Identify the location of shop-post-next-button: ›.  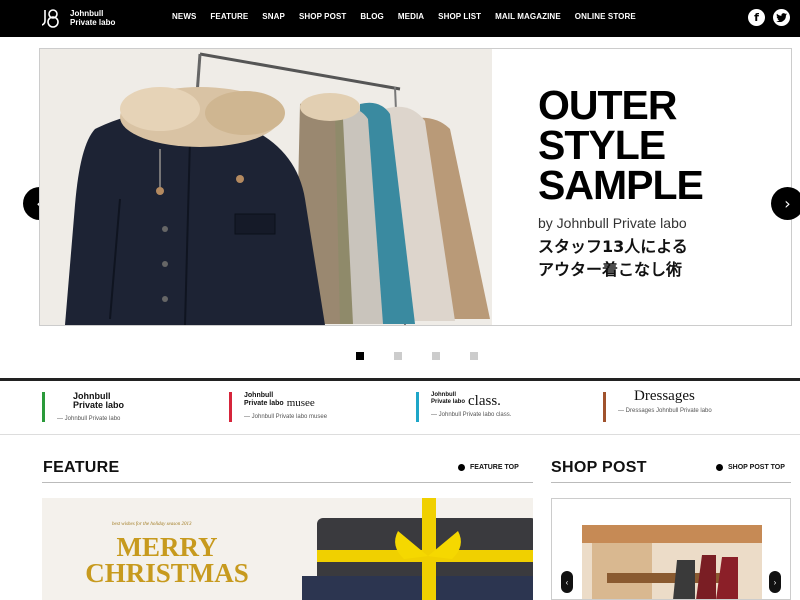
(775, 582).